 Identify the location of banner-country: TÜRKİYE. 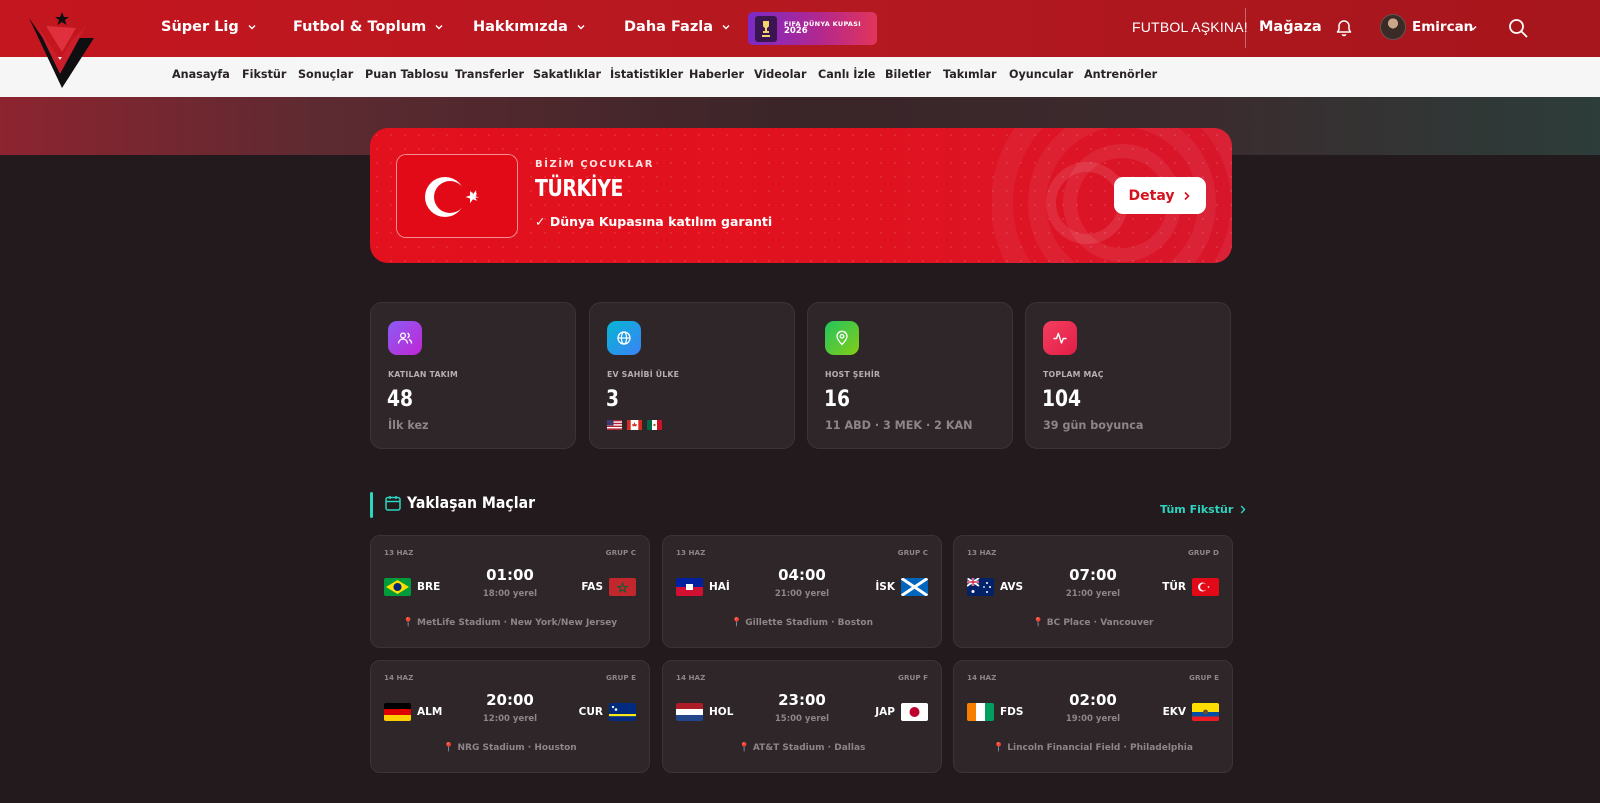
(579, 189).